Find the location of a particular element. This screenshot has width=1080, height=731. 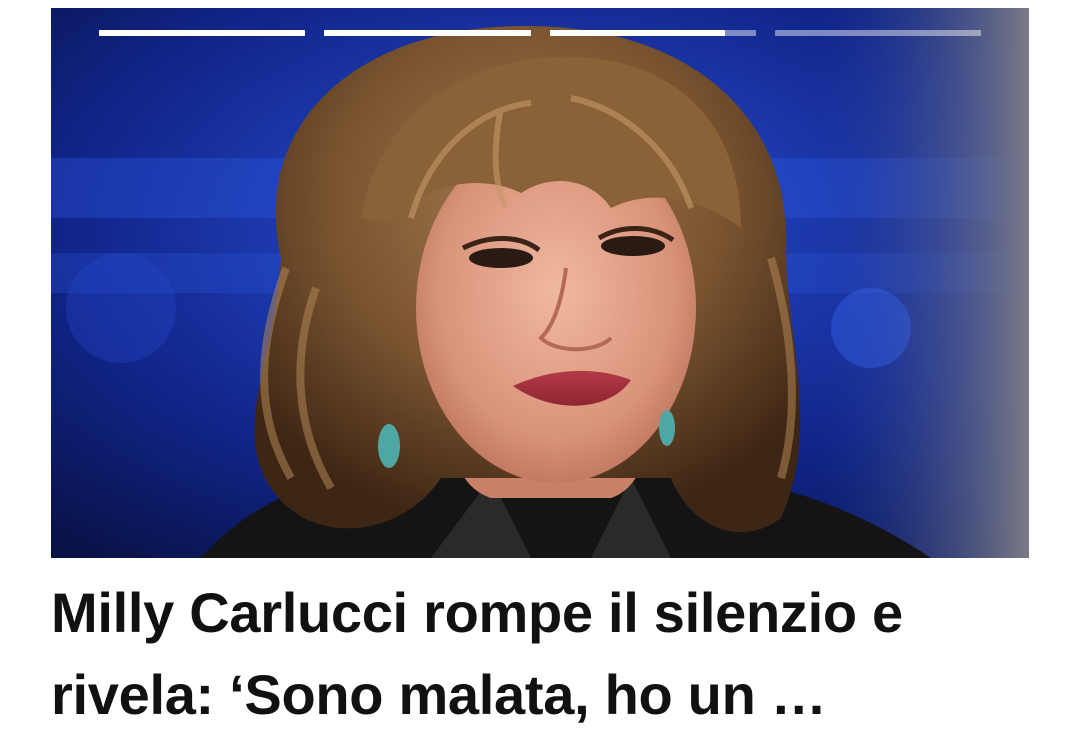

story-progress-bar is located at coordinates (540, 33).